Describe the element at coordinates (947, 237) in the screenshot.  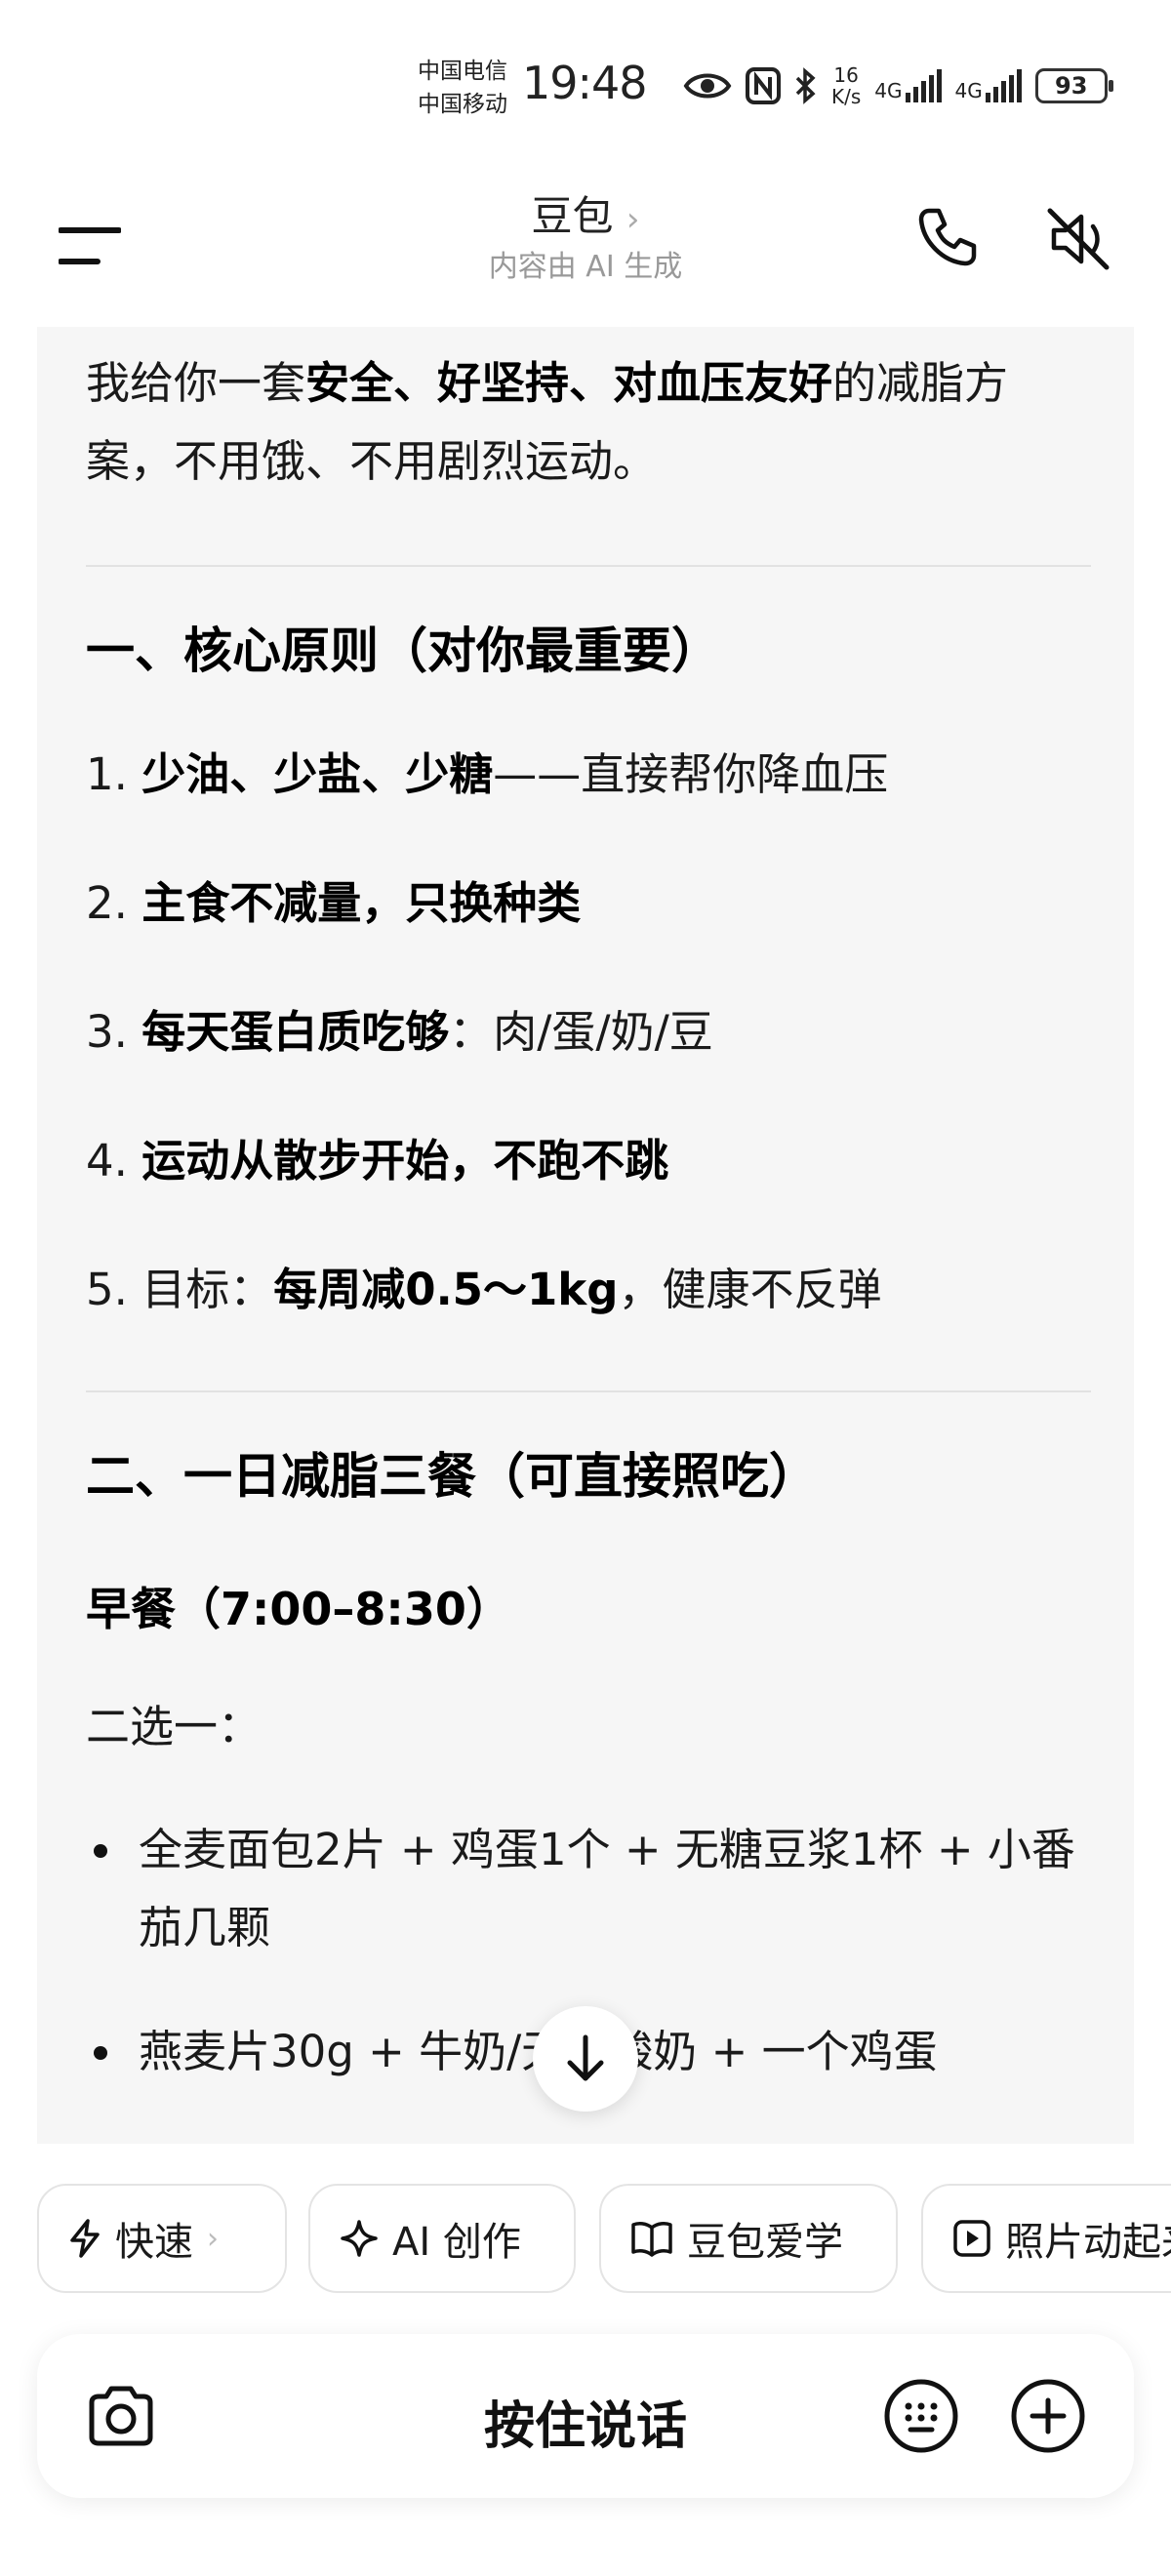
I see `phone-icon` at that location.